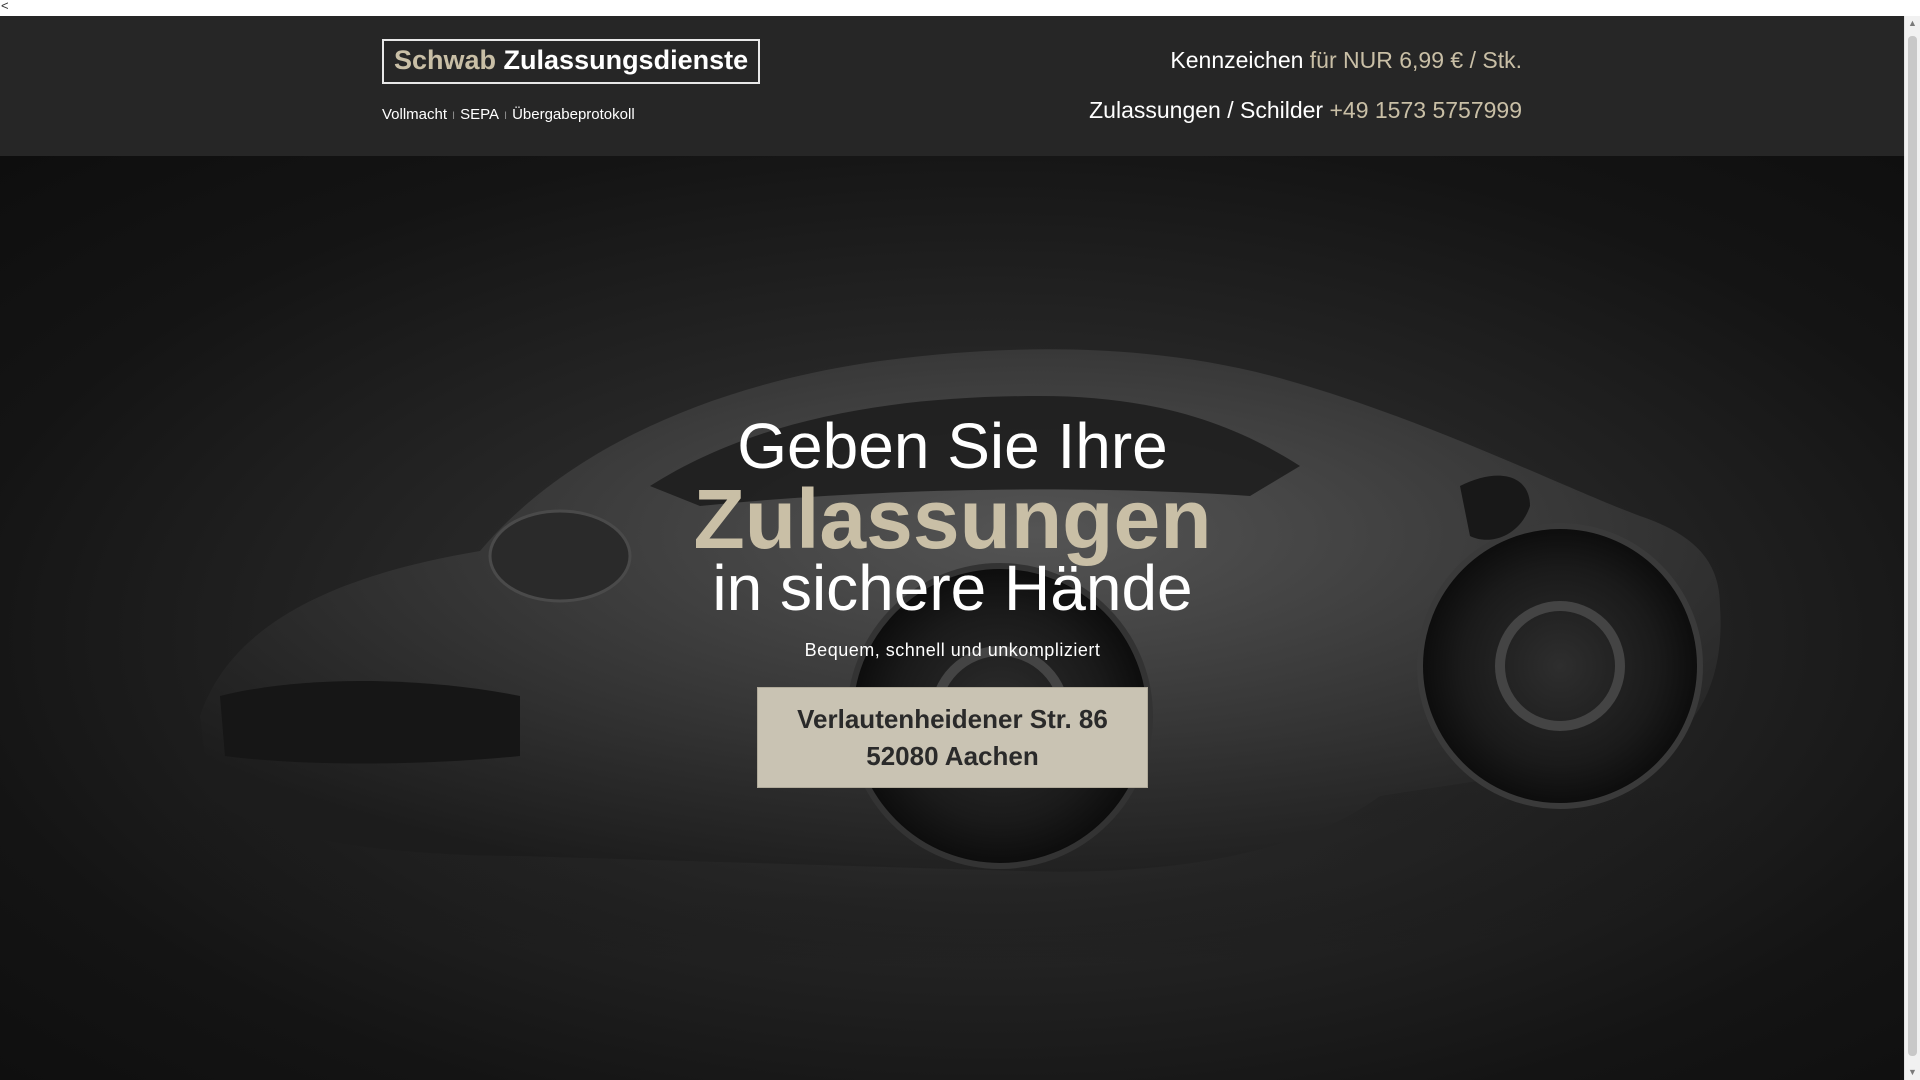 The height and width of the screenshot is (1080, 1920). I want to click on vertical-scrollbar: ▲ ▼, so click(1912, 548).